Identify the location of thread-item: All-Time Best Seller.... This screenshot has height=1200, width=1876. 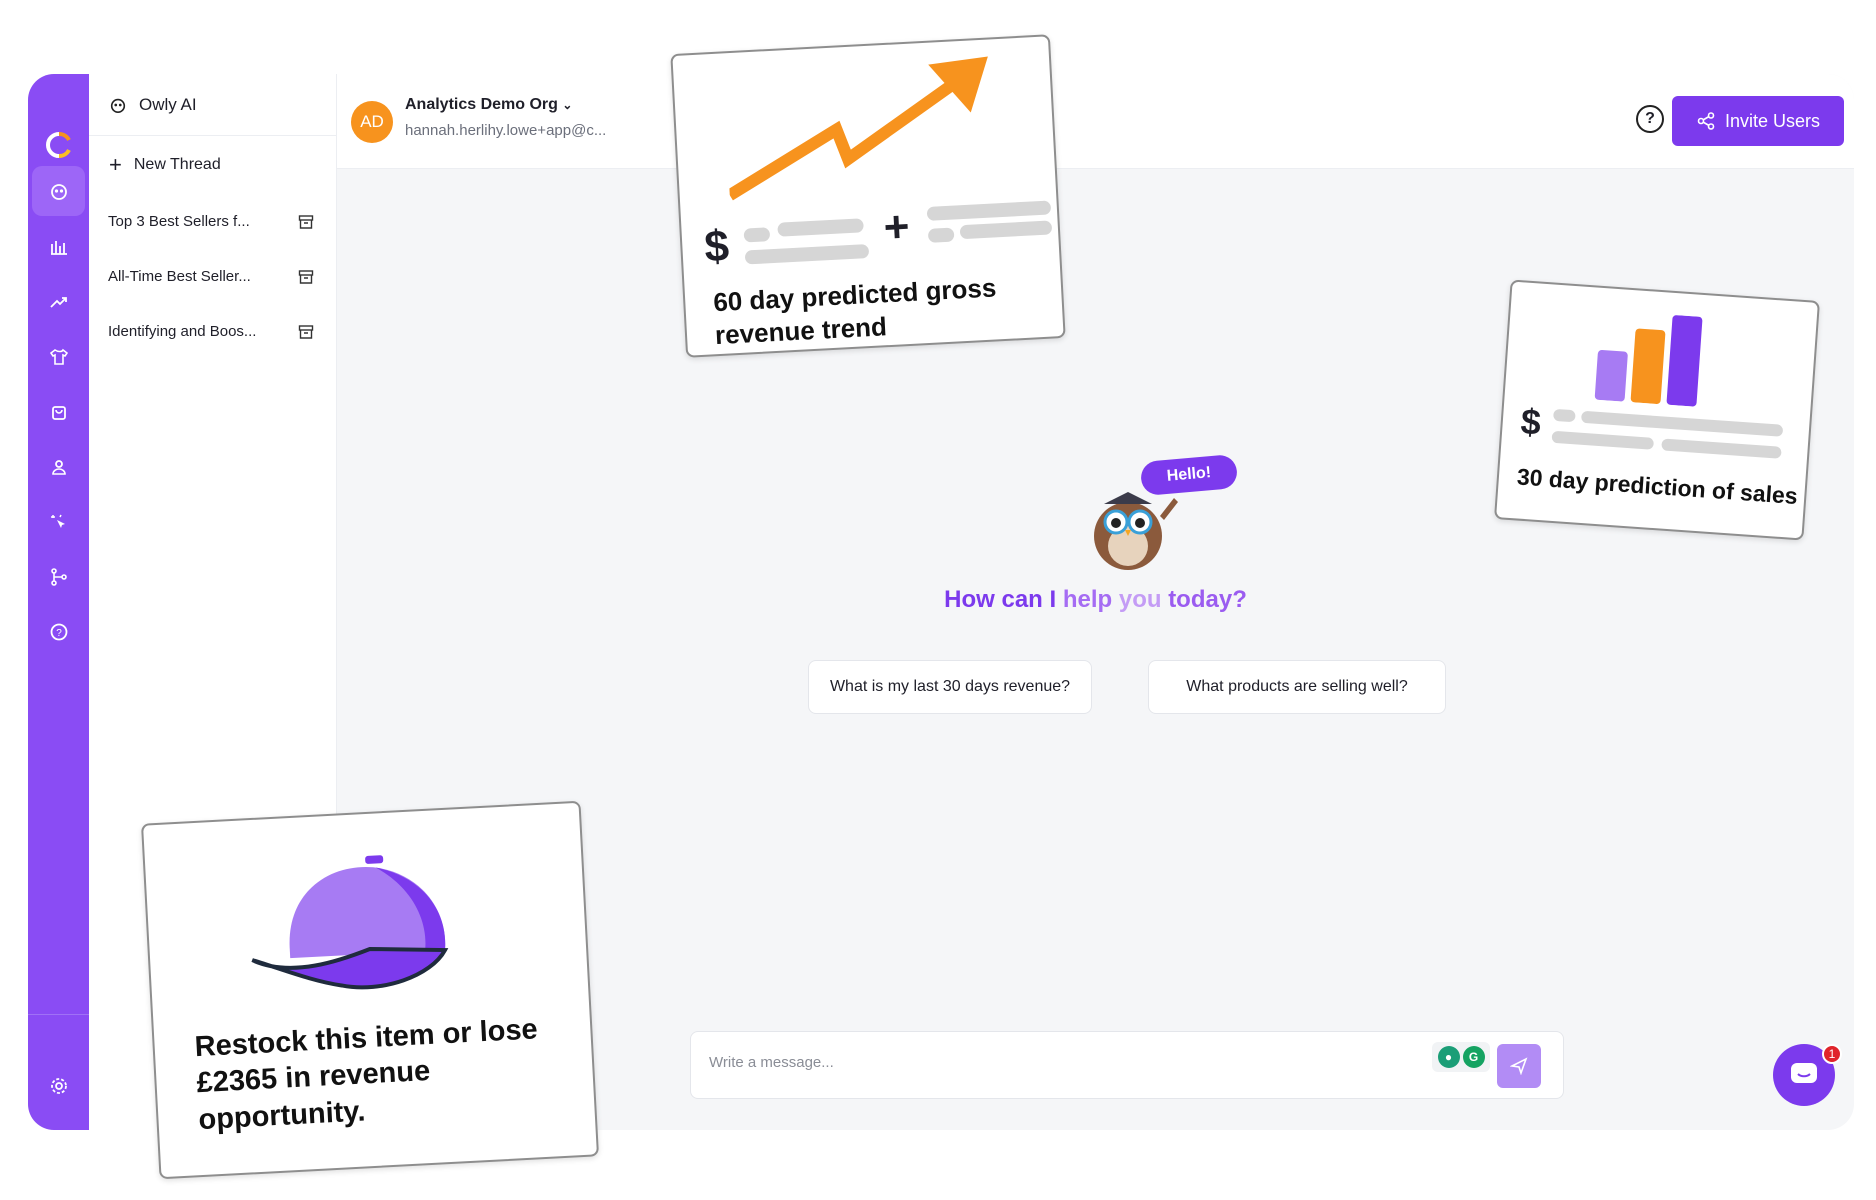
(212, 276).